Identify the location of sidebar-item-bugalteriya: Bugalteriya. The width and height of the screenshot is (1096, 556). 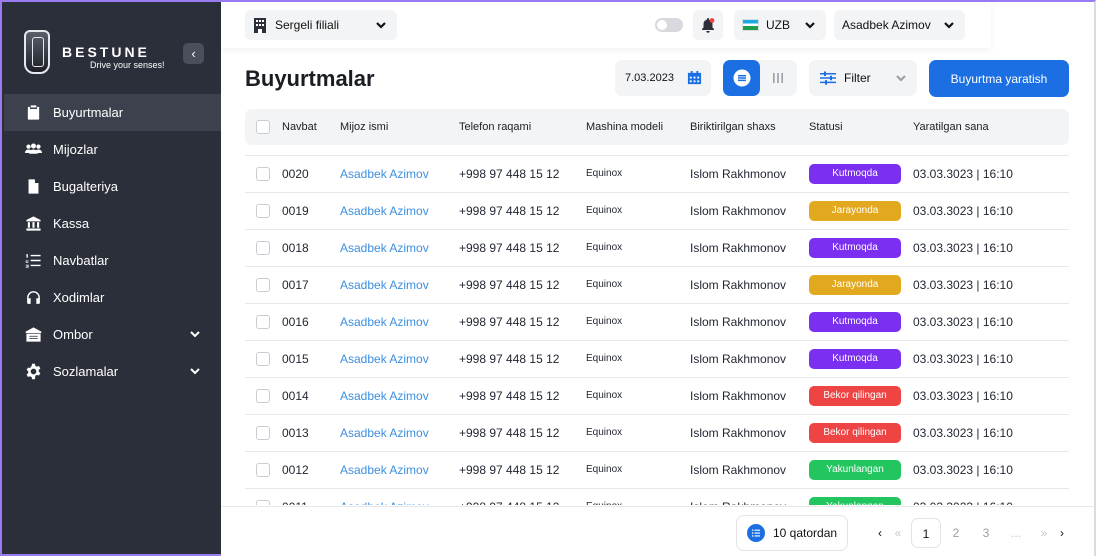
(112, 186).